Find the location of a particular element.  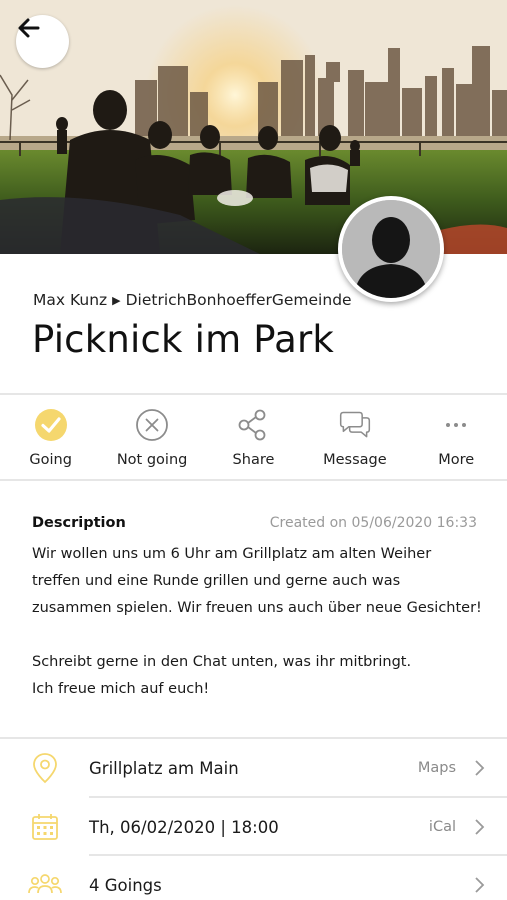

maps-link: Maps is located at coordinates (437, 768).